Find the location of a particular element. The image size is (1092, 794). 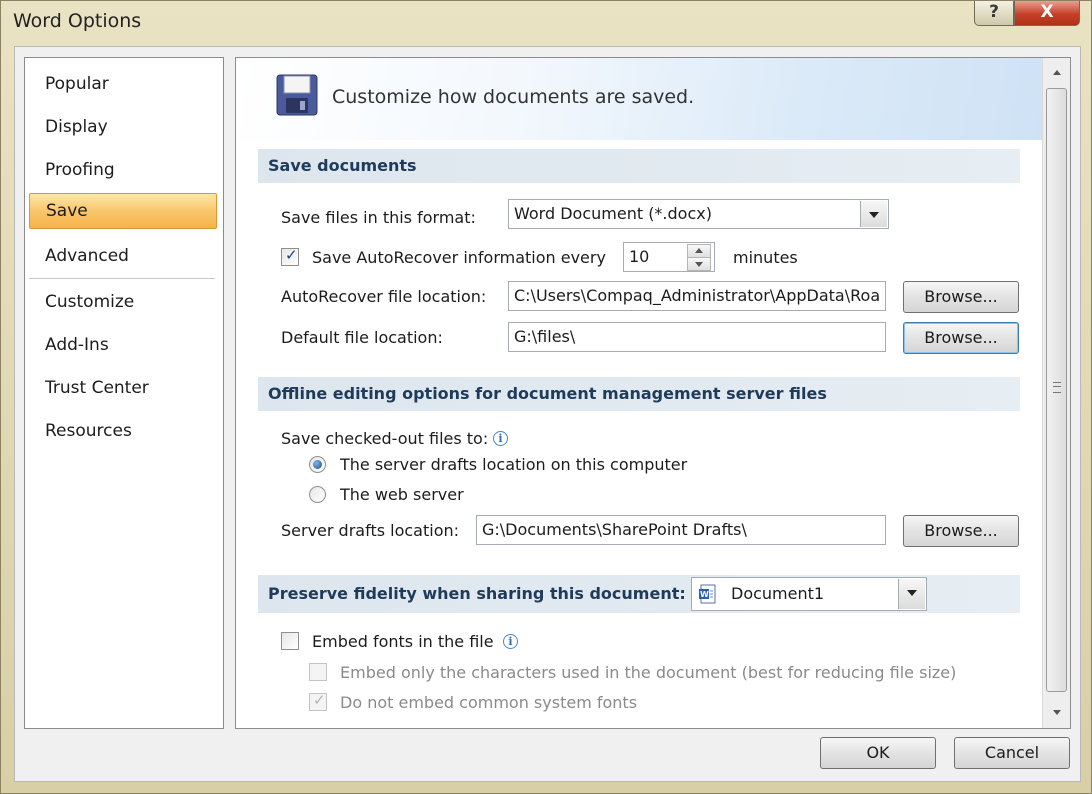

no-common-fonts-label: Do not embed common system fonts is located at coordinates (489, 702).